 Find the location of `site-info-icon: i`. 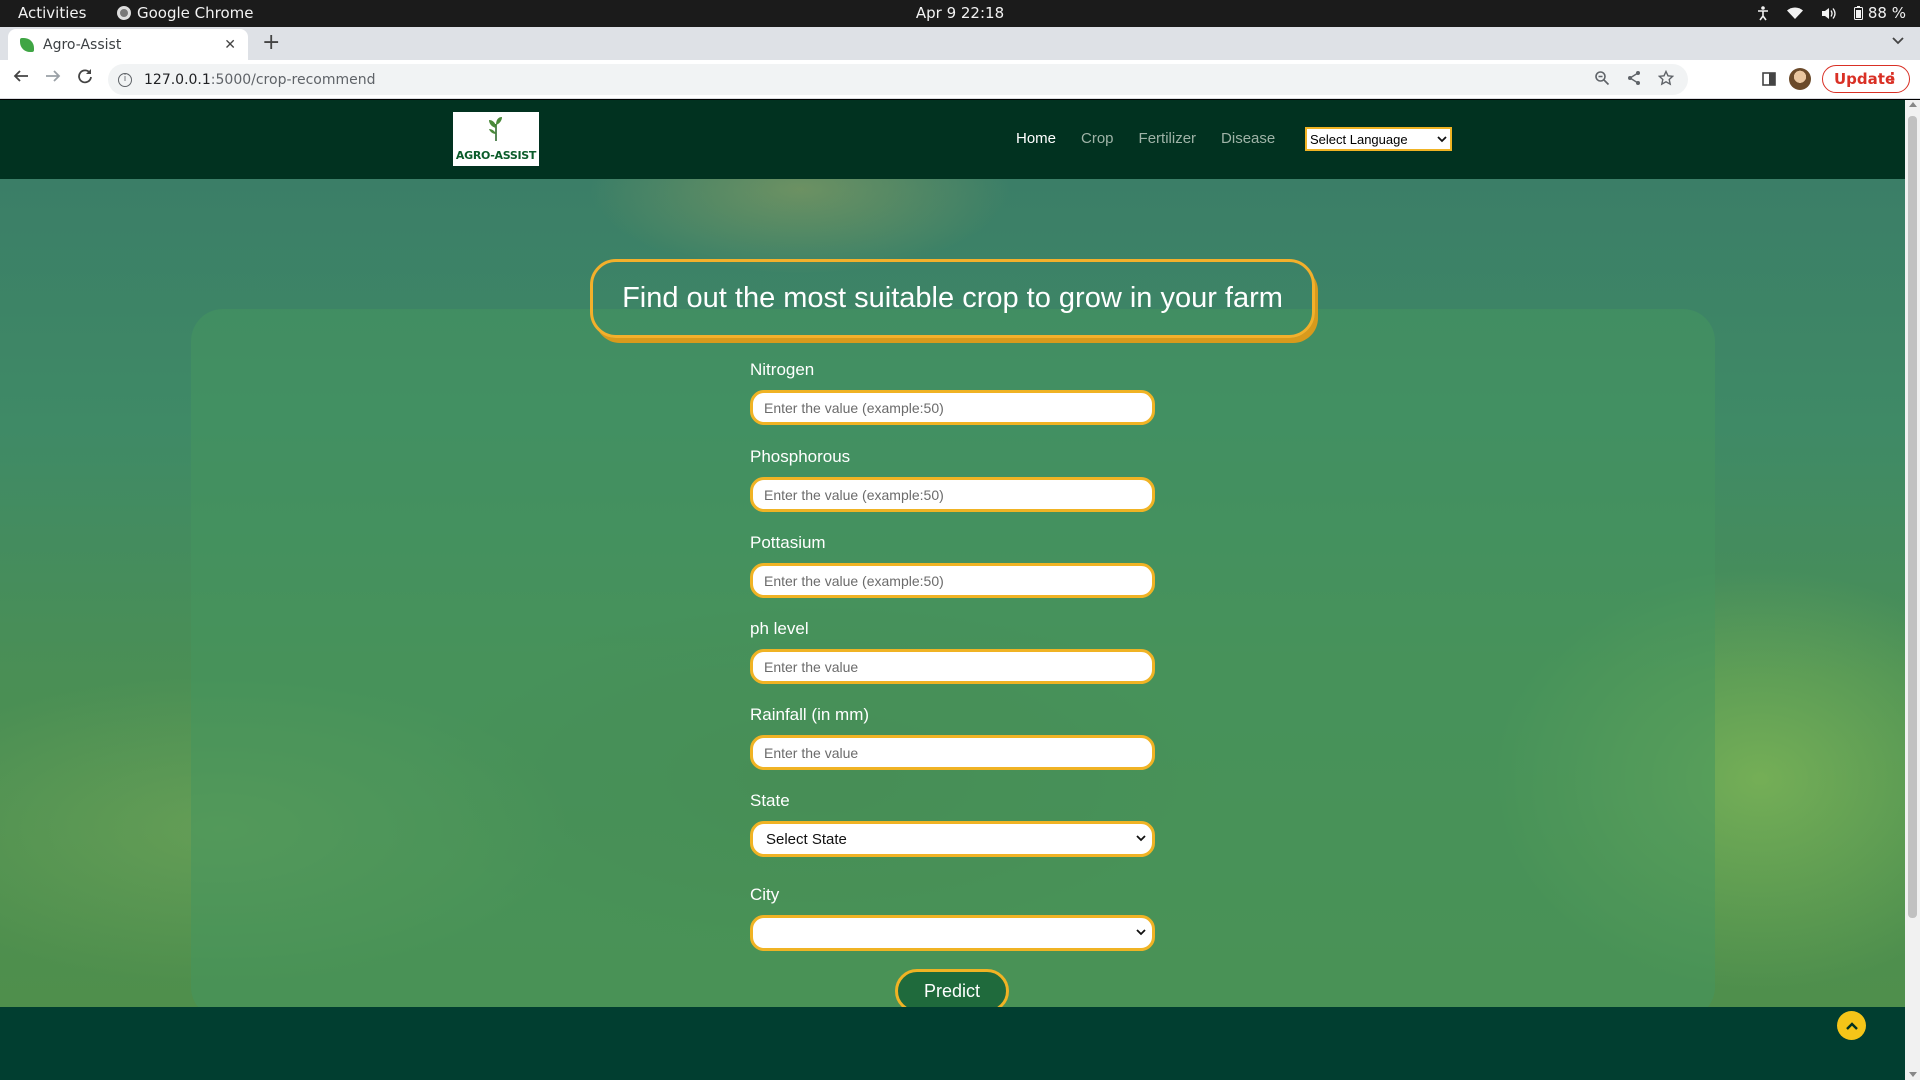

site-info-icon: i is located at coordinates (125, 79).